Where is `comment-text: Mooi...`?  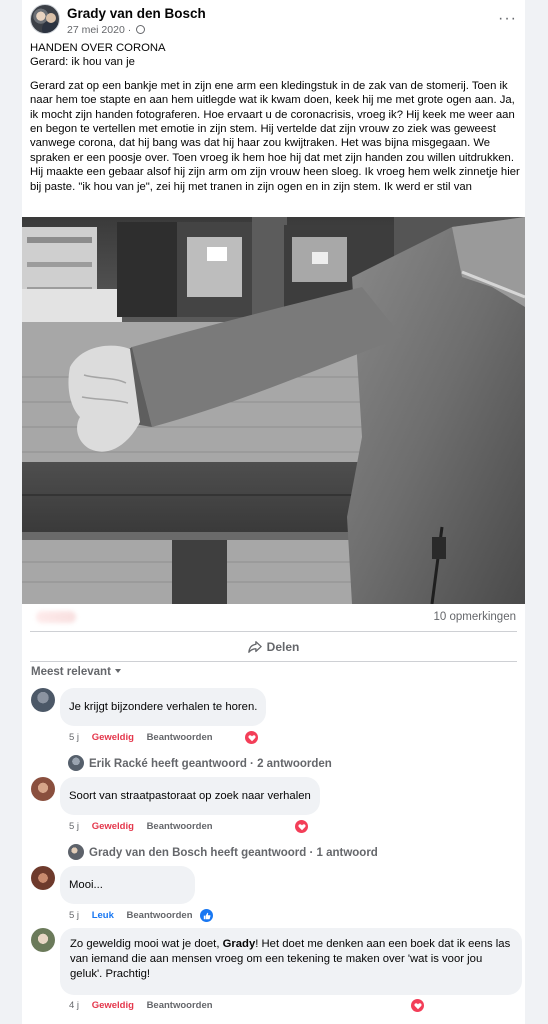 comment-text: Mooi... is located at coordinates (86, 885).